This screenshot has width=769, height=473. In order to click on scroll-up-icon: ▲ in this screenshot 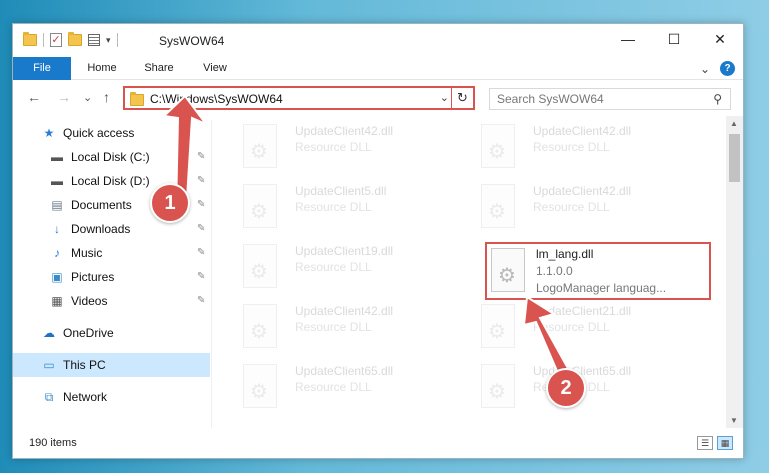, I will do `click(734, 123)`.